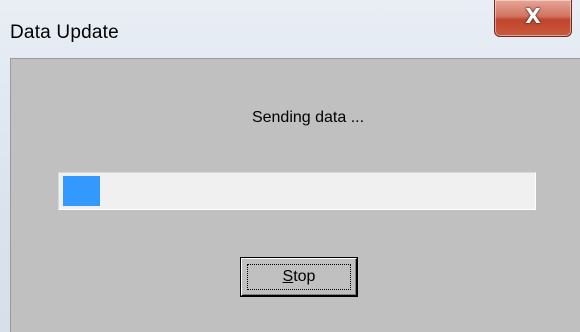  I want to click on close-button: X, so click(533, 18).